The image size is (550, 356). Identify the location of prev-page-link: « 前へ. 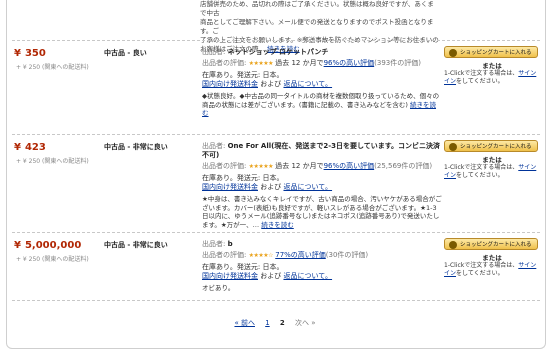
(244, 323).